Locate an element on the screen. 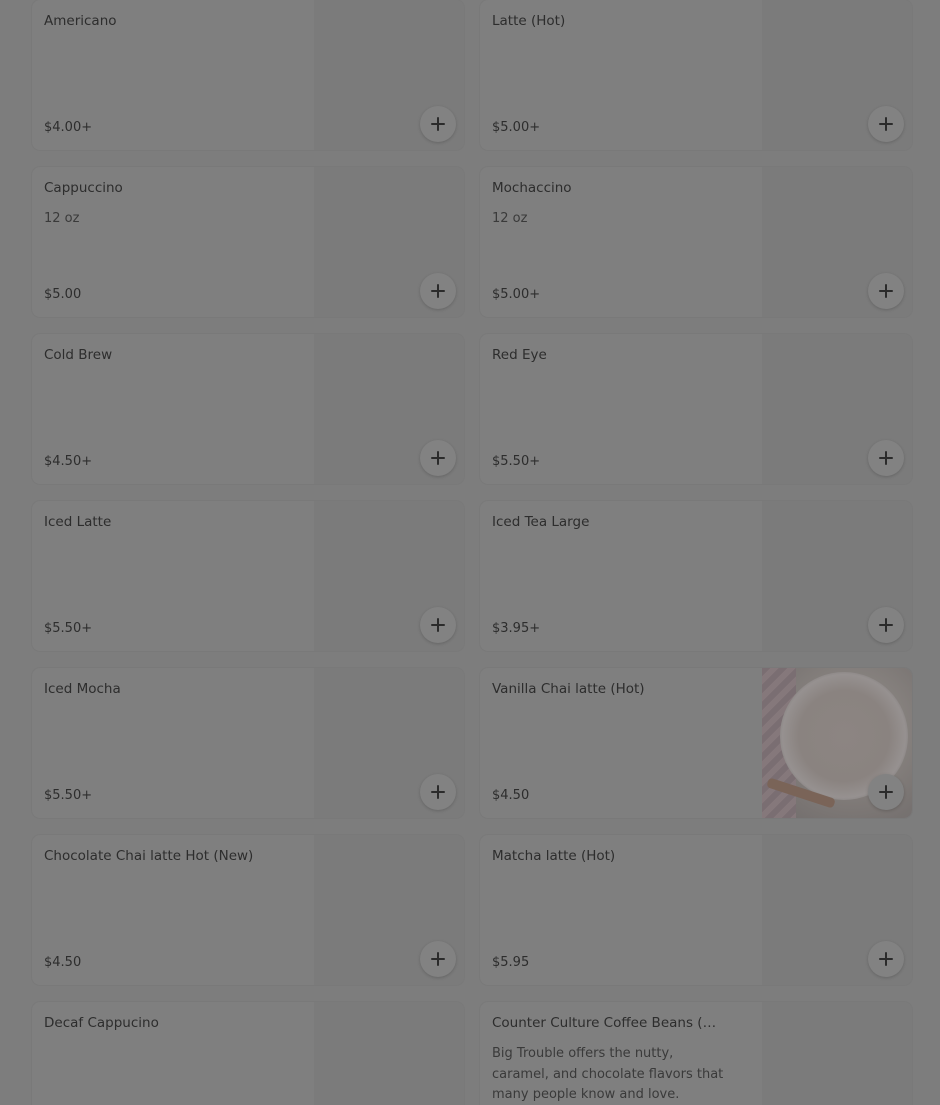 This screenshot has width=940, height=1105. item-name: Red Eye is located at coordinates (519, 355).